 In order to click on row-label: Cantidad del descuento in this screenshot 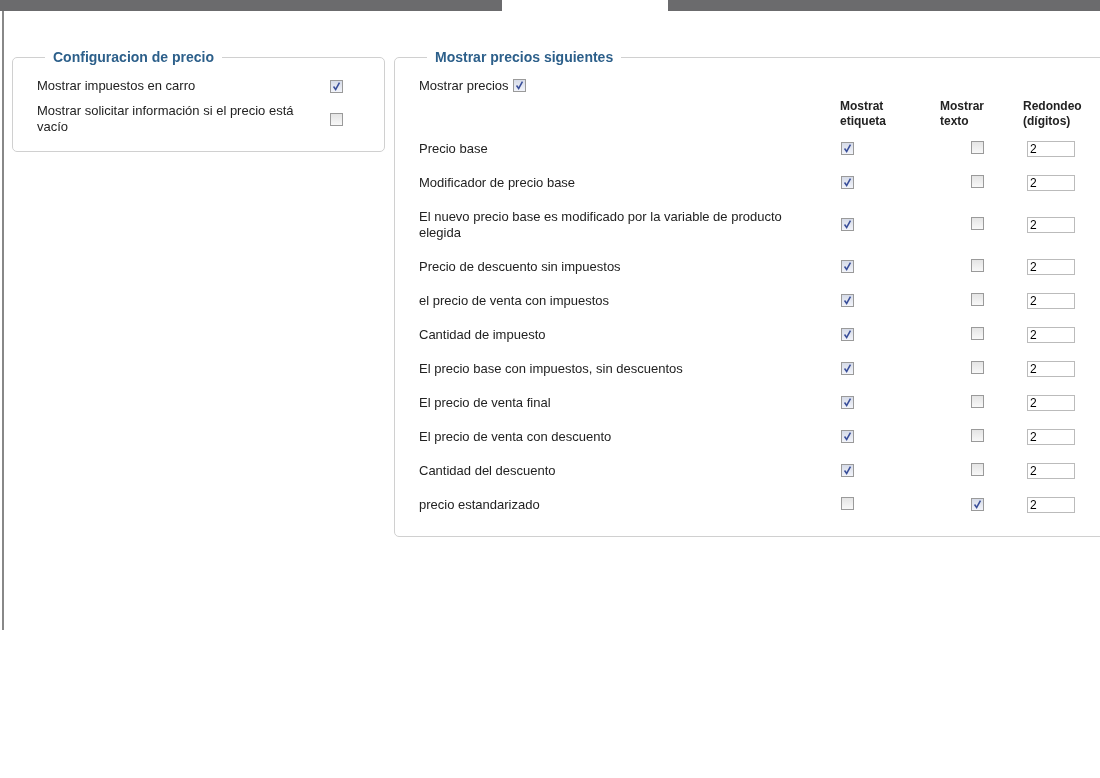, I will do `click(488, 471)`.